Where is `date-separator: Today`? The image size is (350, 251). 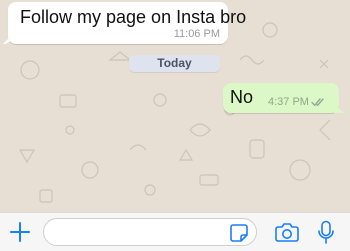 date-separator: Today is located at coordinates (174, 63).